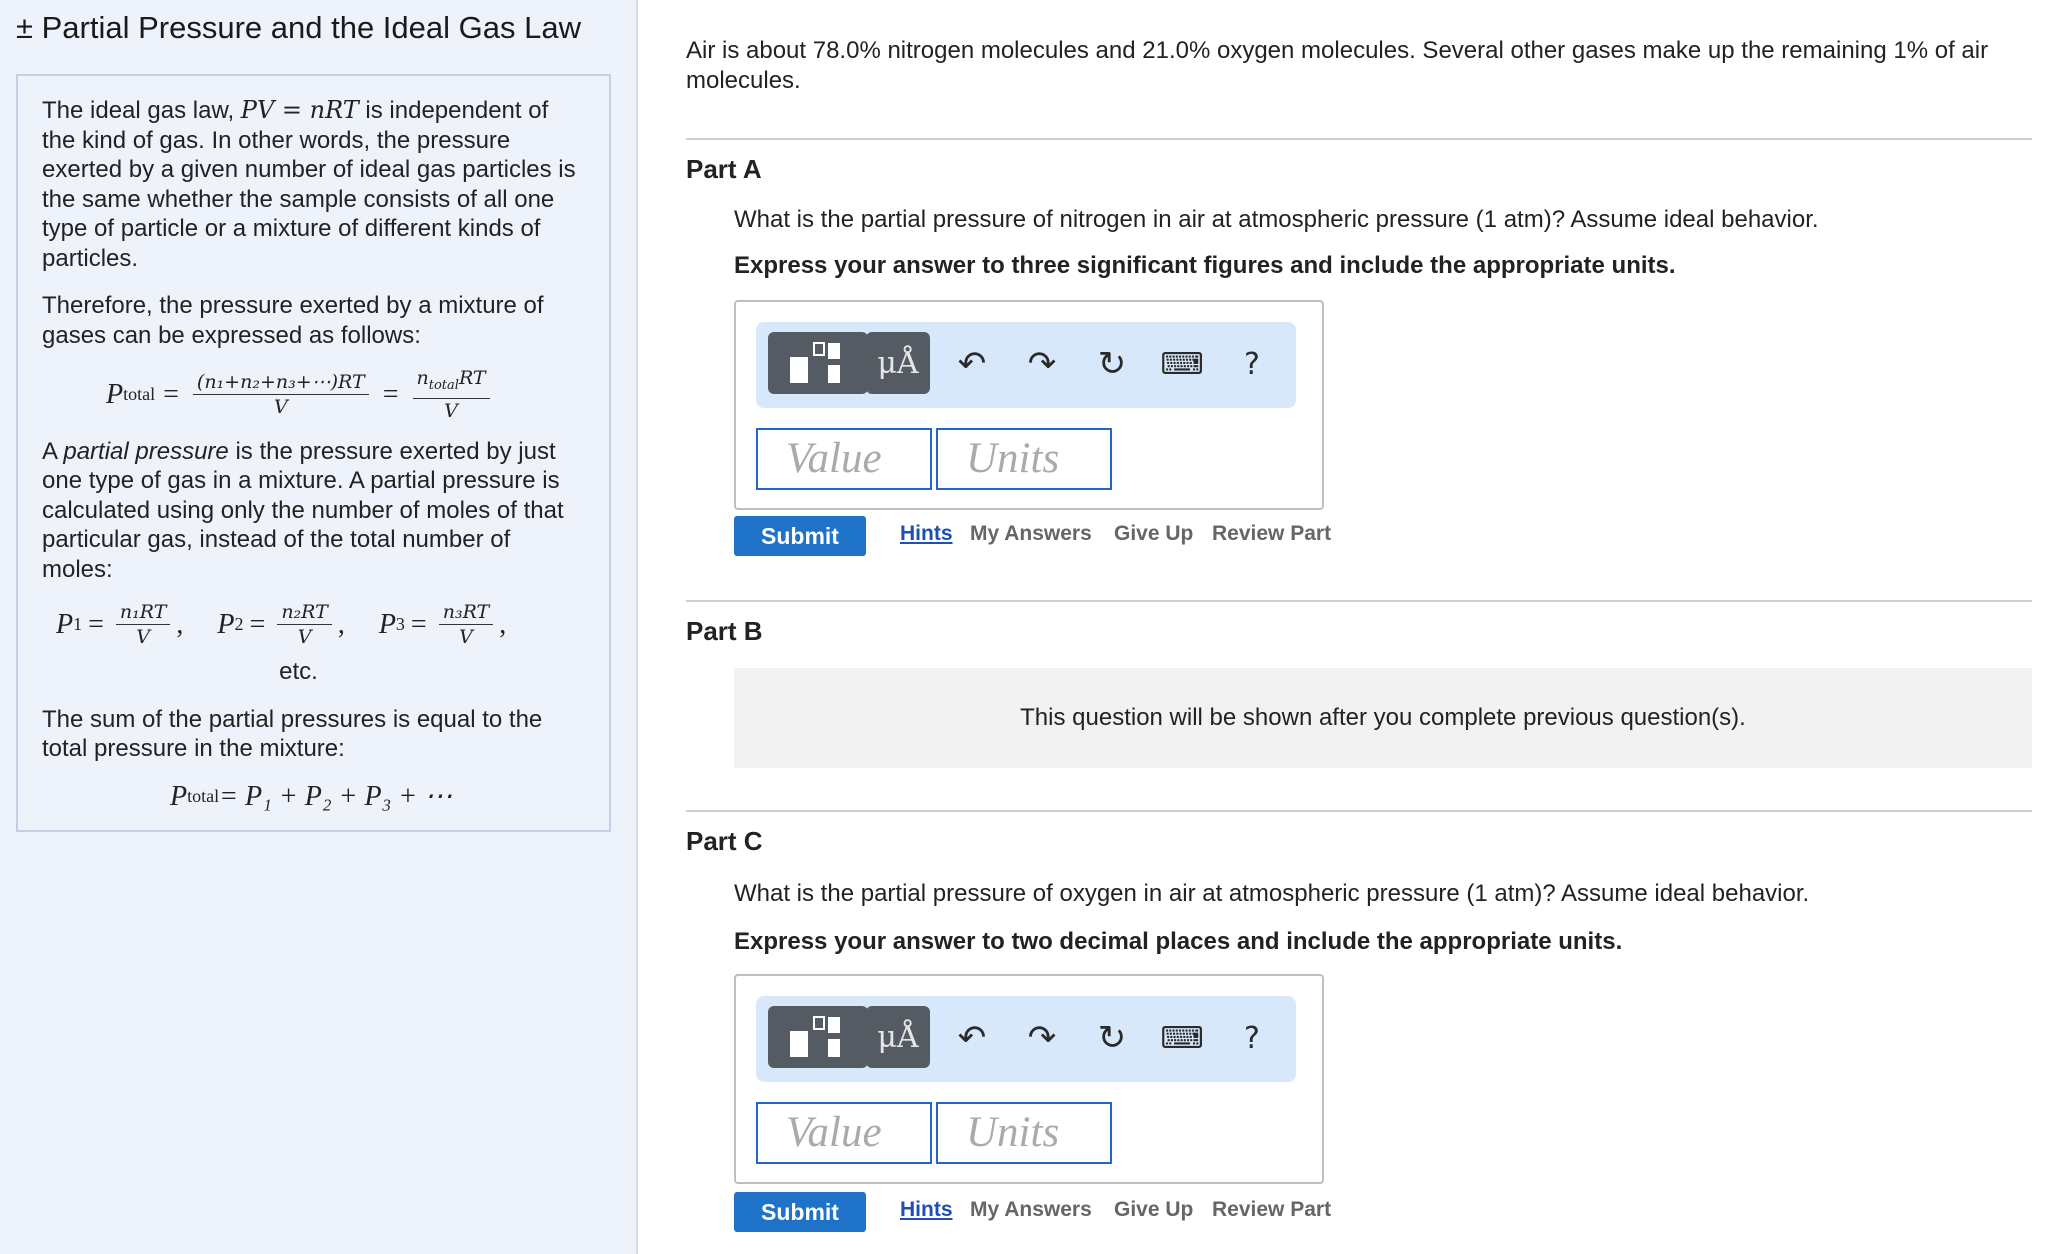  Describe the element at coordinates (466, 637) in the screenshot. I see `p3-den: V` at that location.